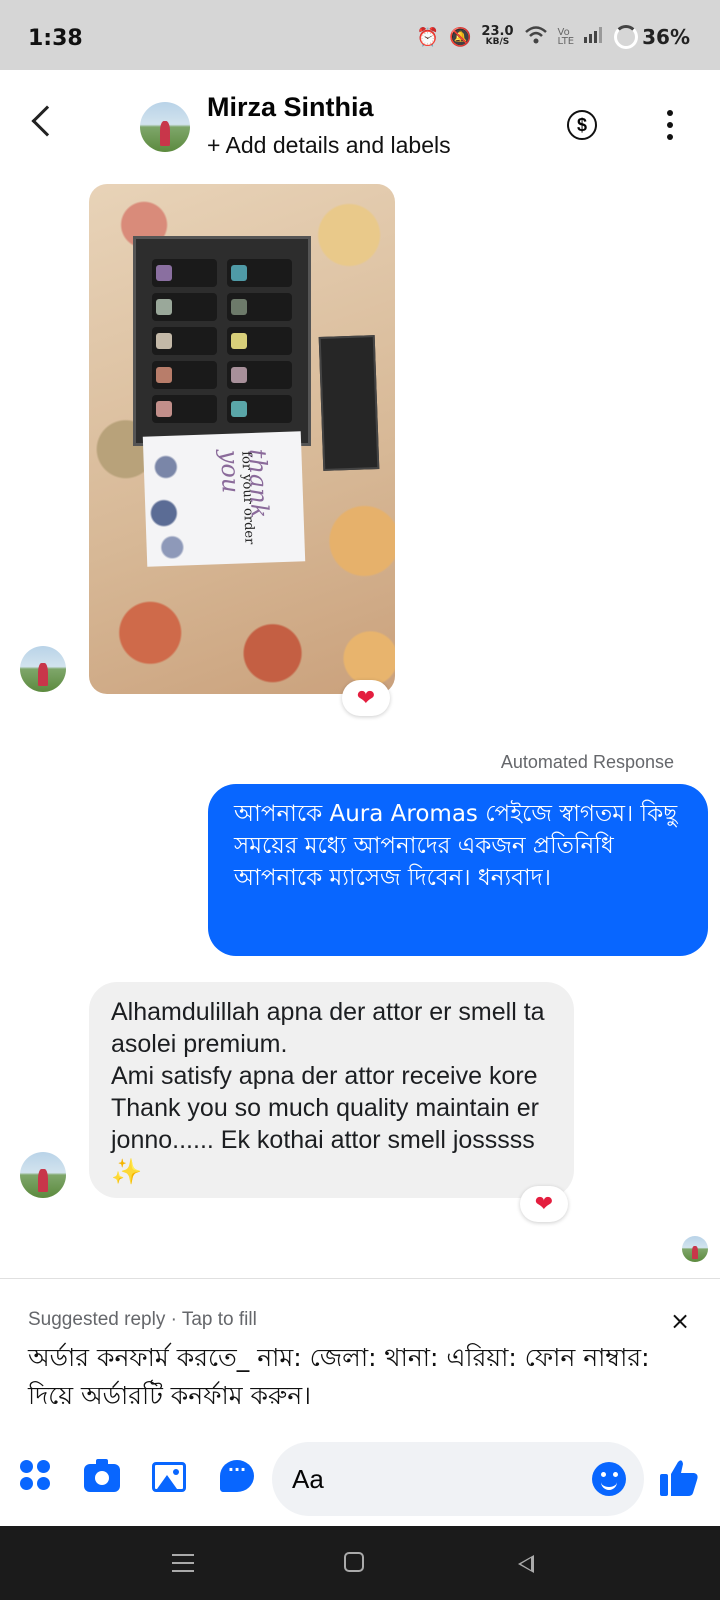 This screenshot has width=720, height=1600. Describe the element at coordinates (670, 125) in the screenshot. I see `vertical-dots-icon` at that location.